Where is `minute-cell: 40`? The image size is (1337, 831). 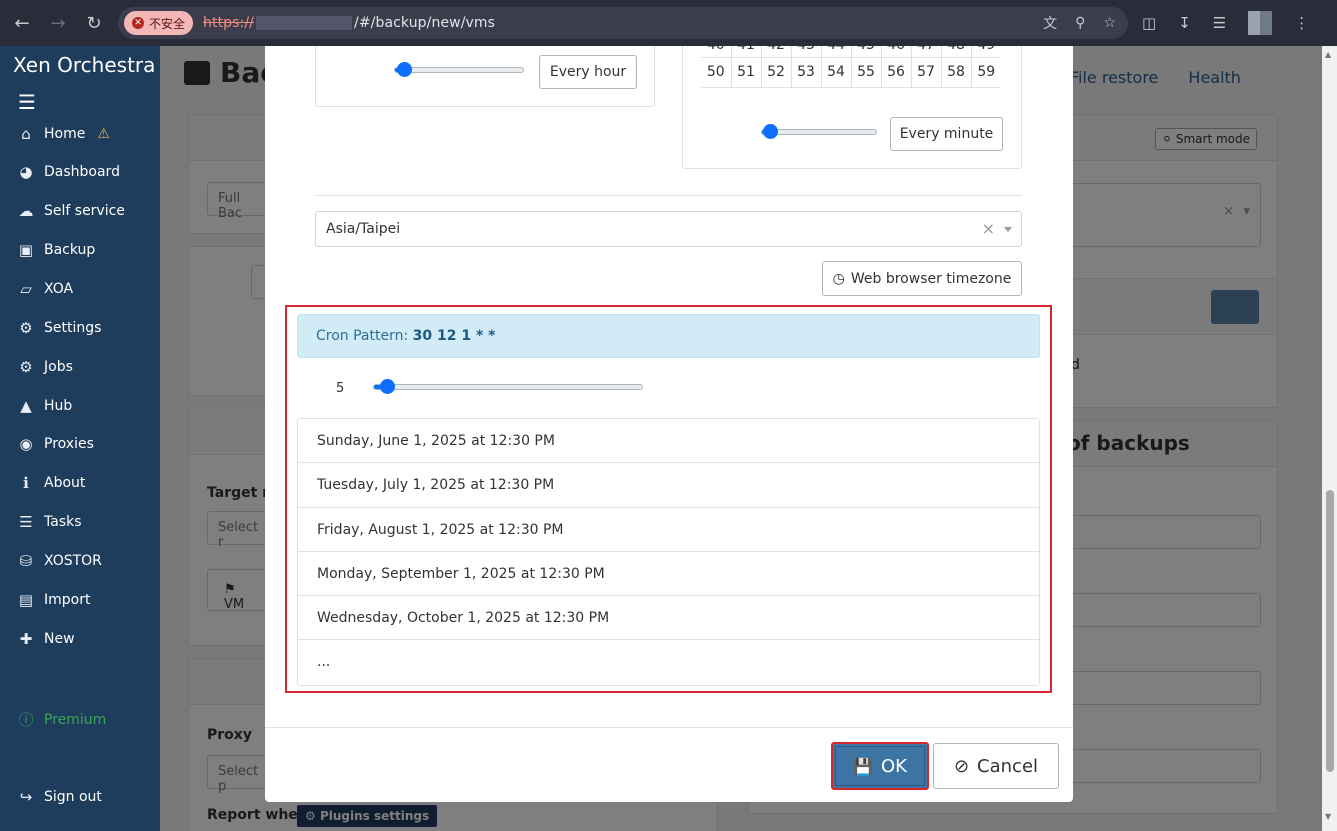
minute-cell: 40 is located at coordinates (716, 52).